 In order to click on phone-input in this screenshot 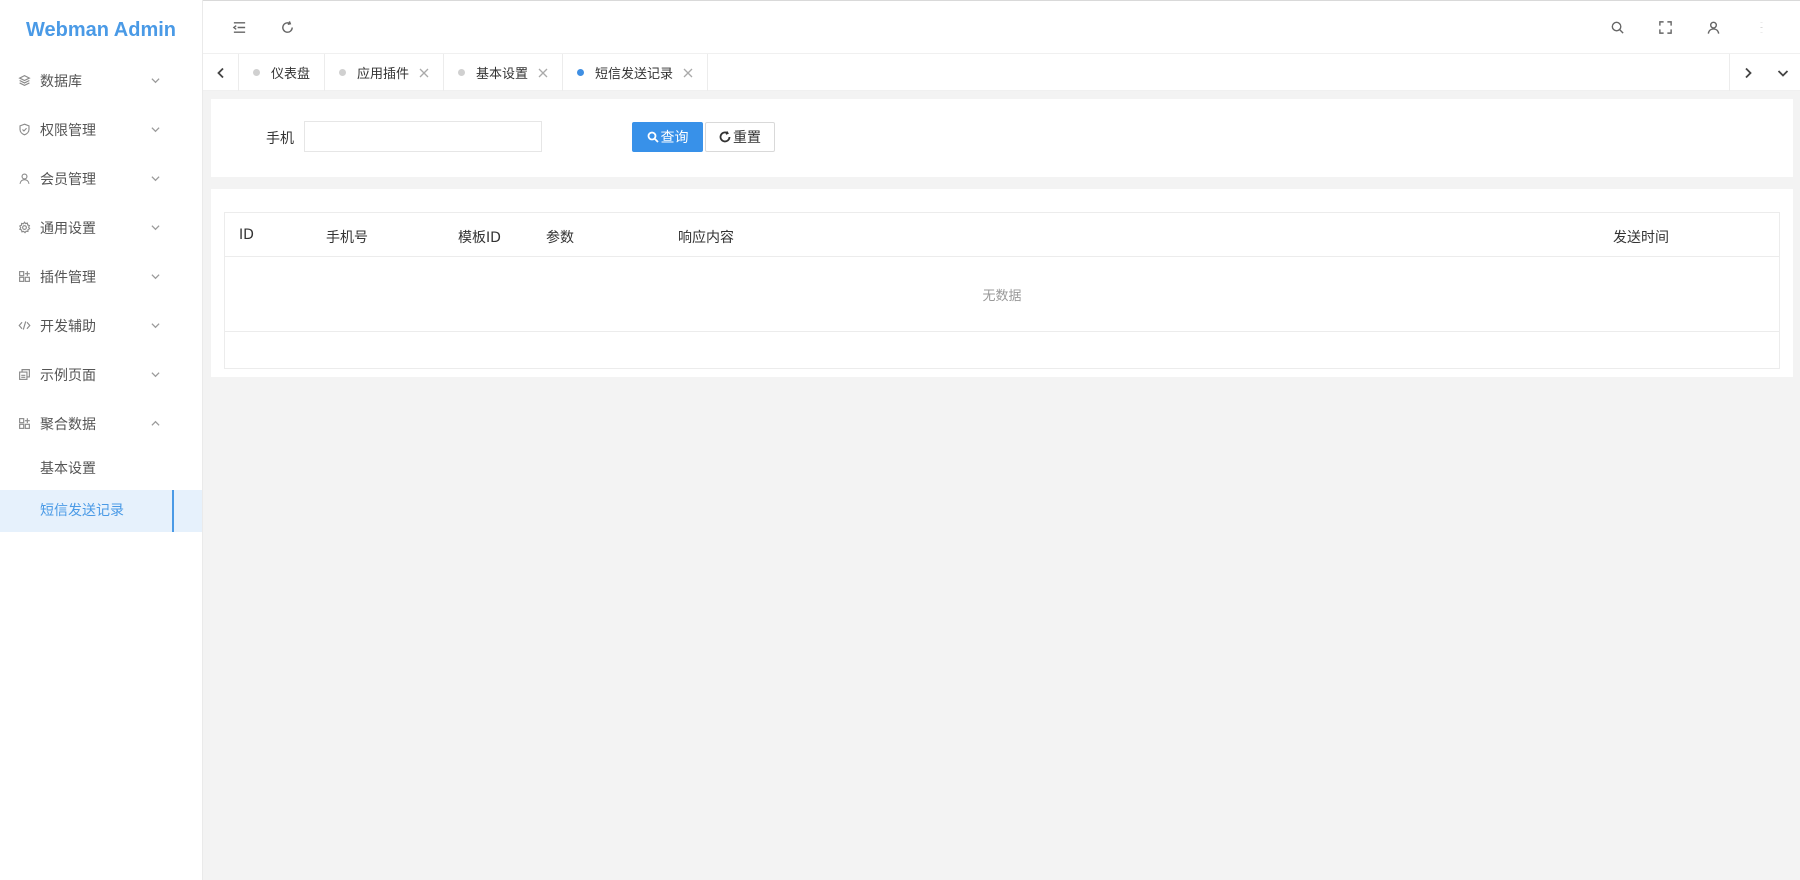, I will do `click(423, 136)`.